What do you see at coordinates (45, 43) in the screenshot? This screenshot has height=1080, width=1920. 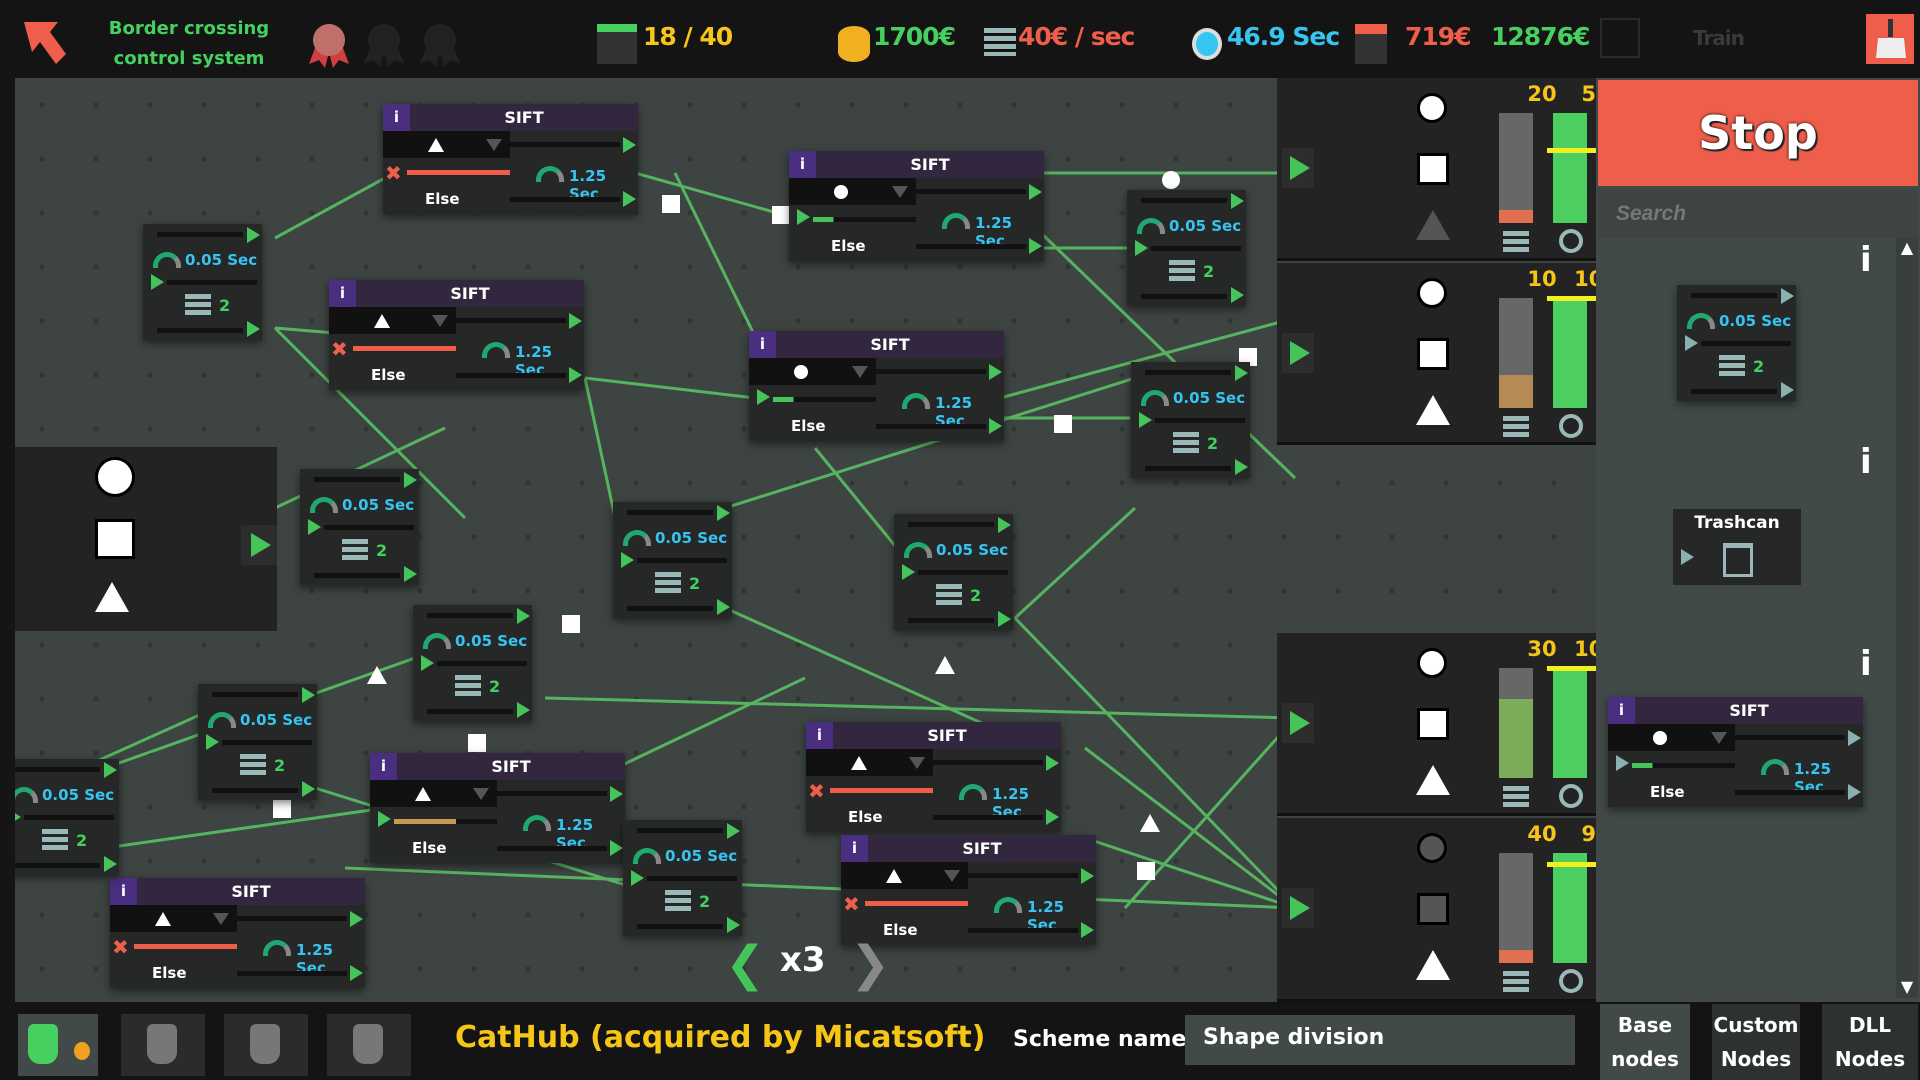 I see `back-arrow-icon` at bounding box center [45, 43].